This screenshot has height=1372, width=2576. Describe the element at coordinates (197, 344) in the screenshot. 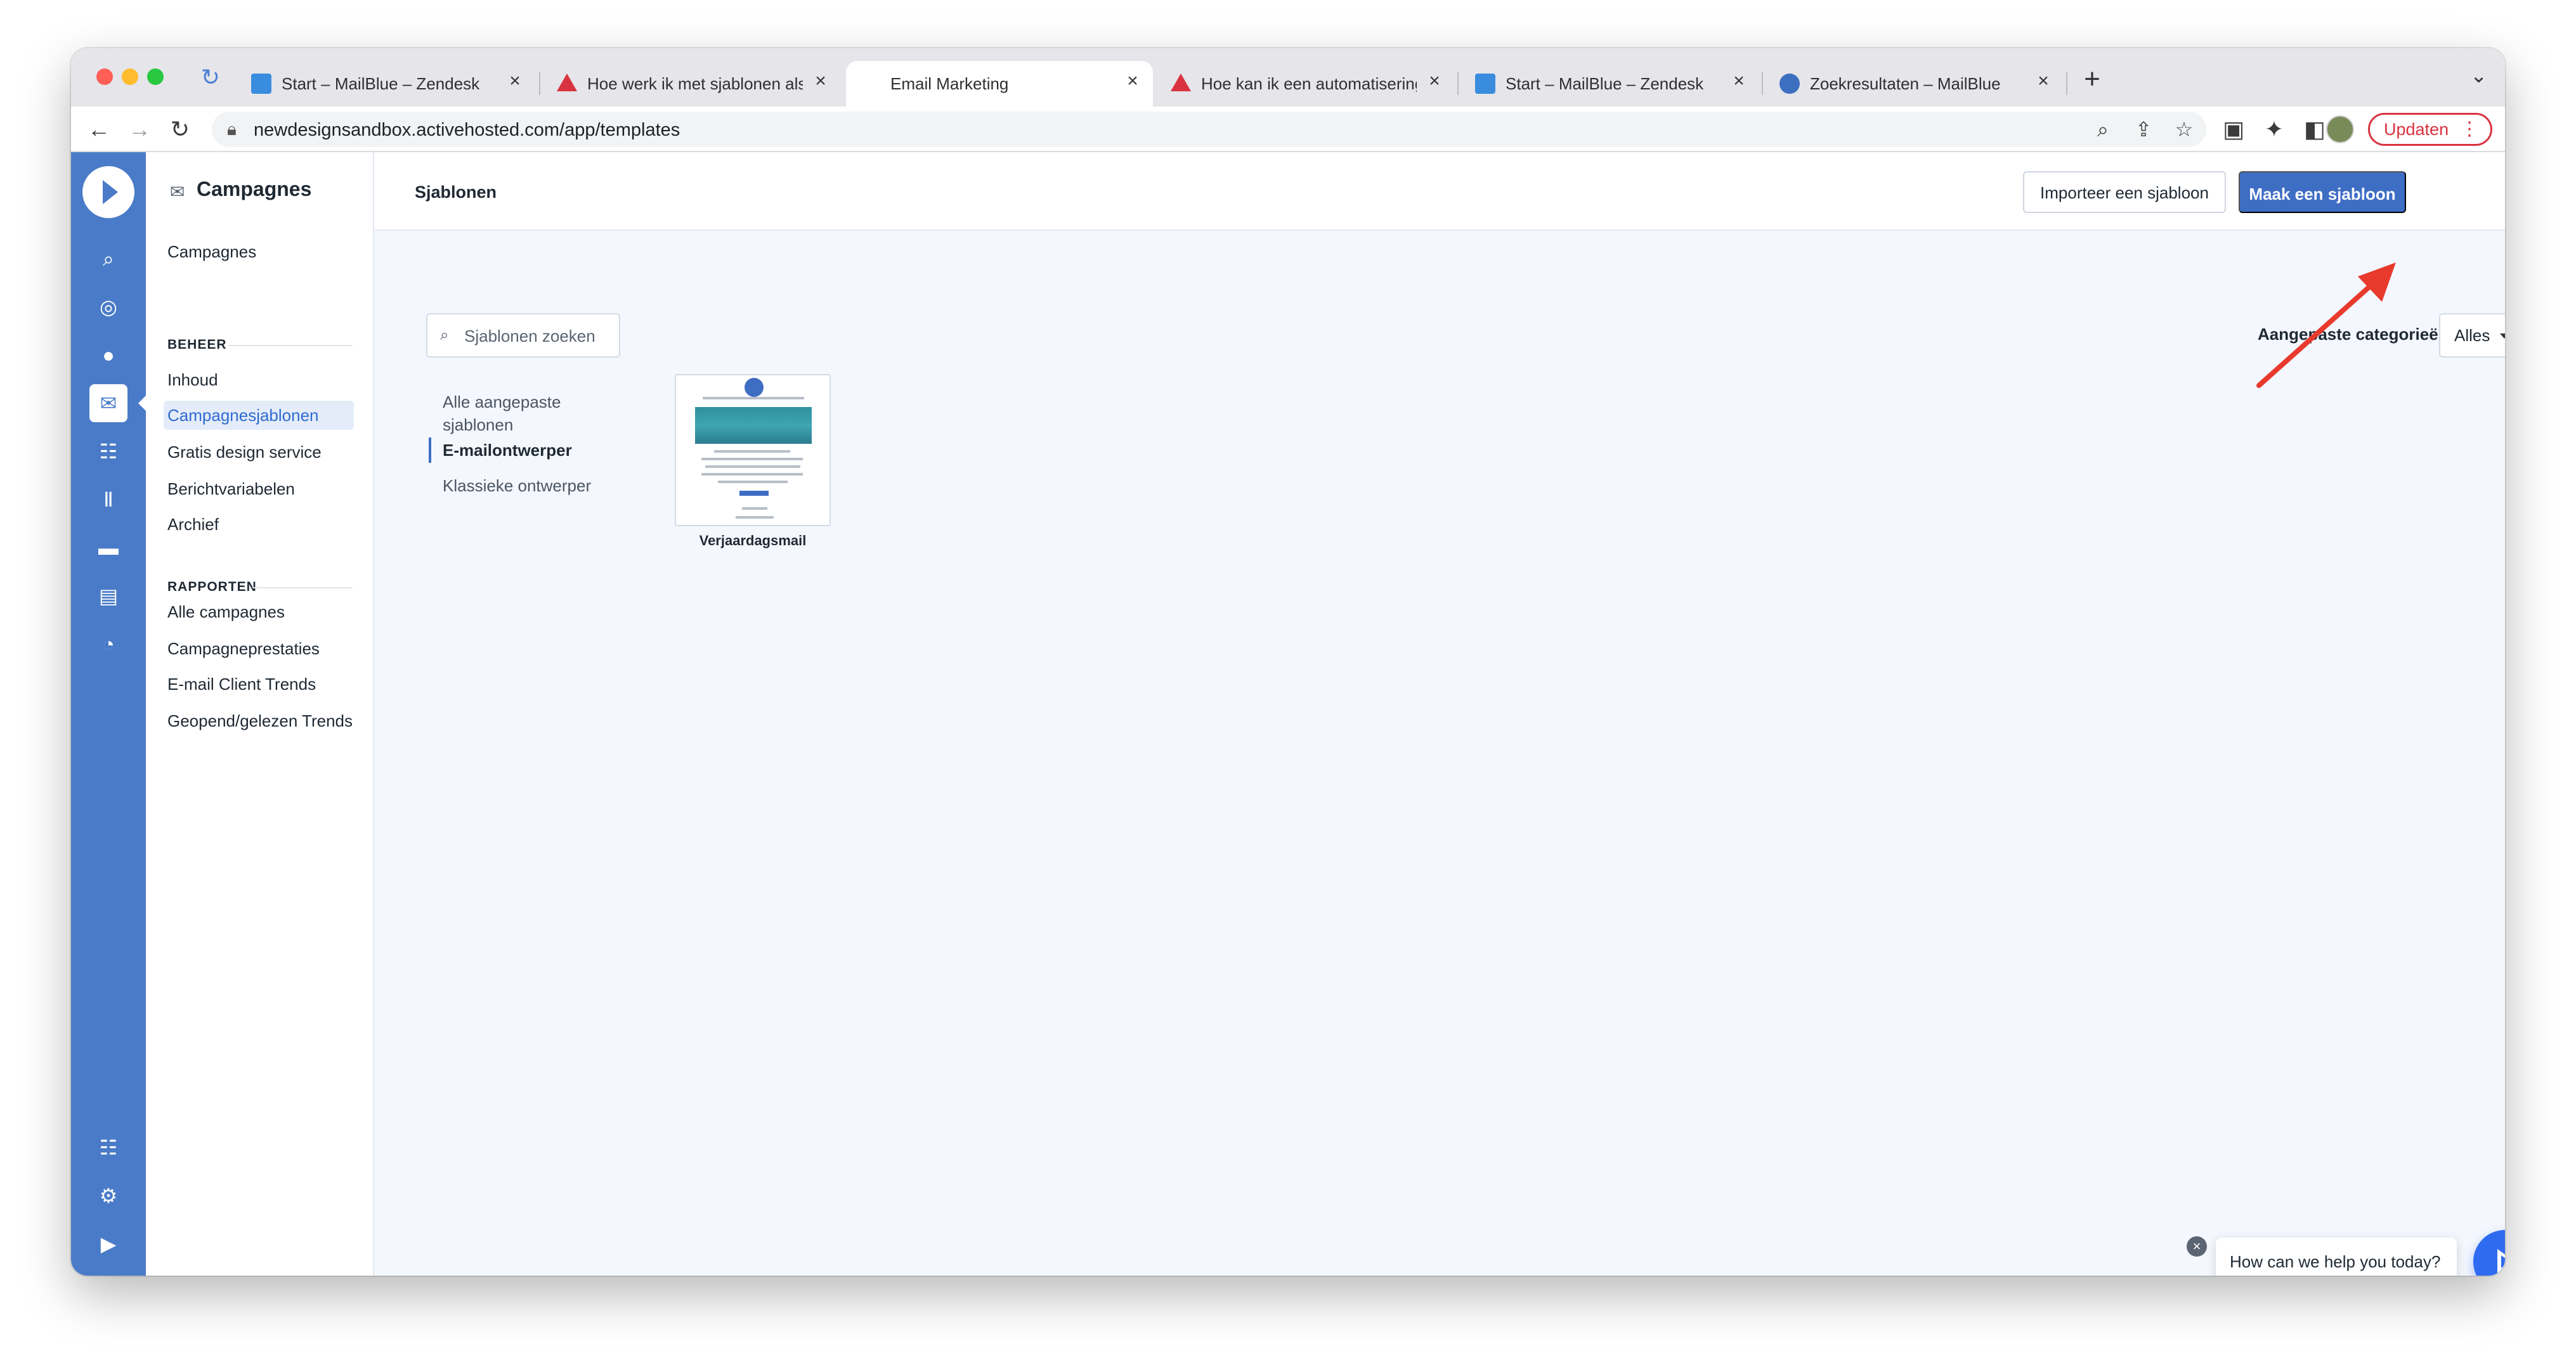

I see `section-label-beheer: BEHEER` at that location.